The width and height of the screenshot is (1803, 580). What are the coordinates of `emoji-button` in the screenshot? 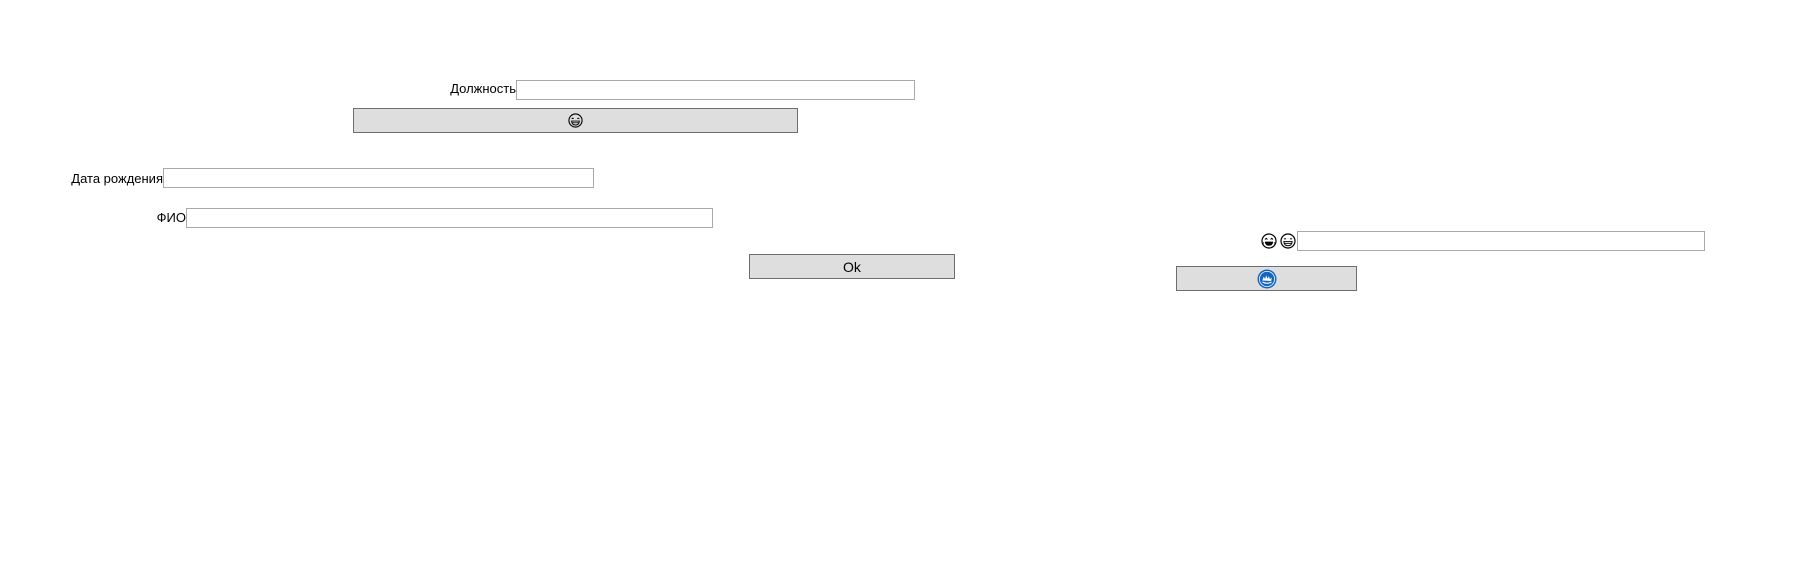 It's located at (575, 120).